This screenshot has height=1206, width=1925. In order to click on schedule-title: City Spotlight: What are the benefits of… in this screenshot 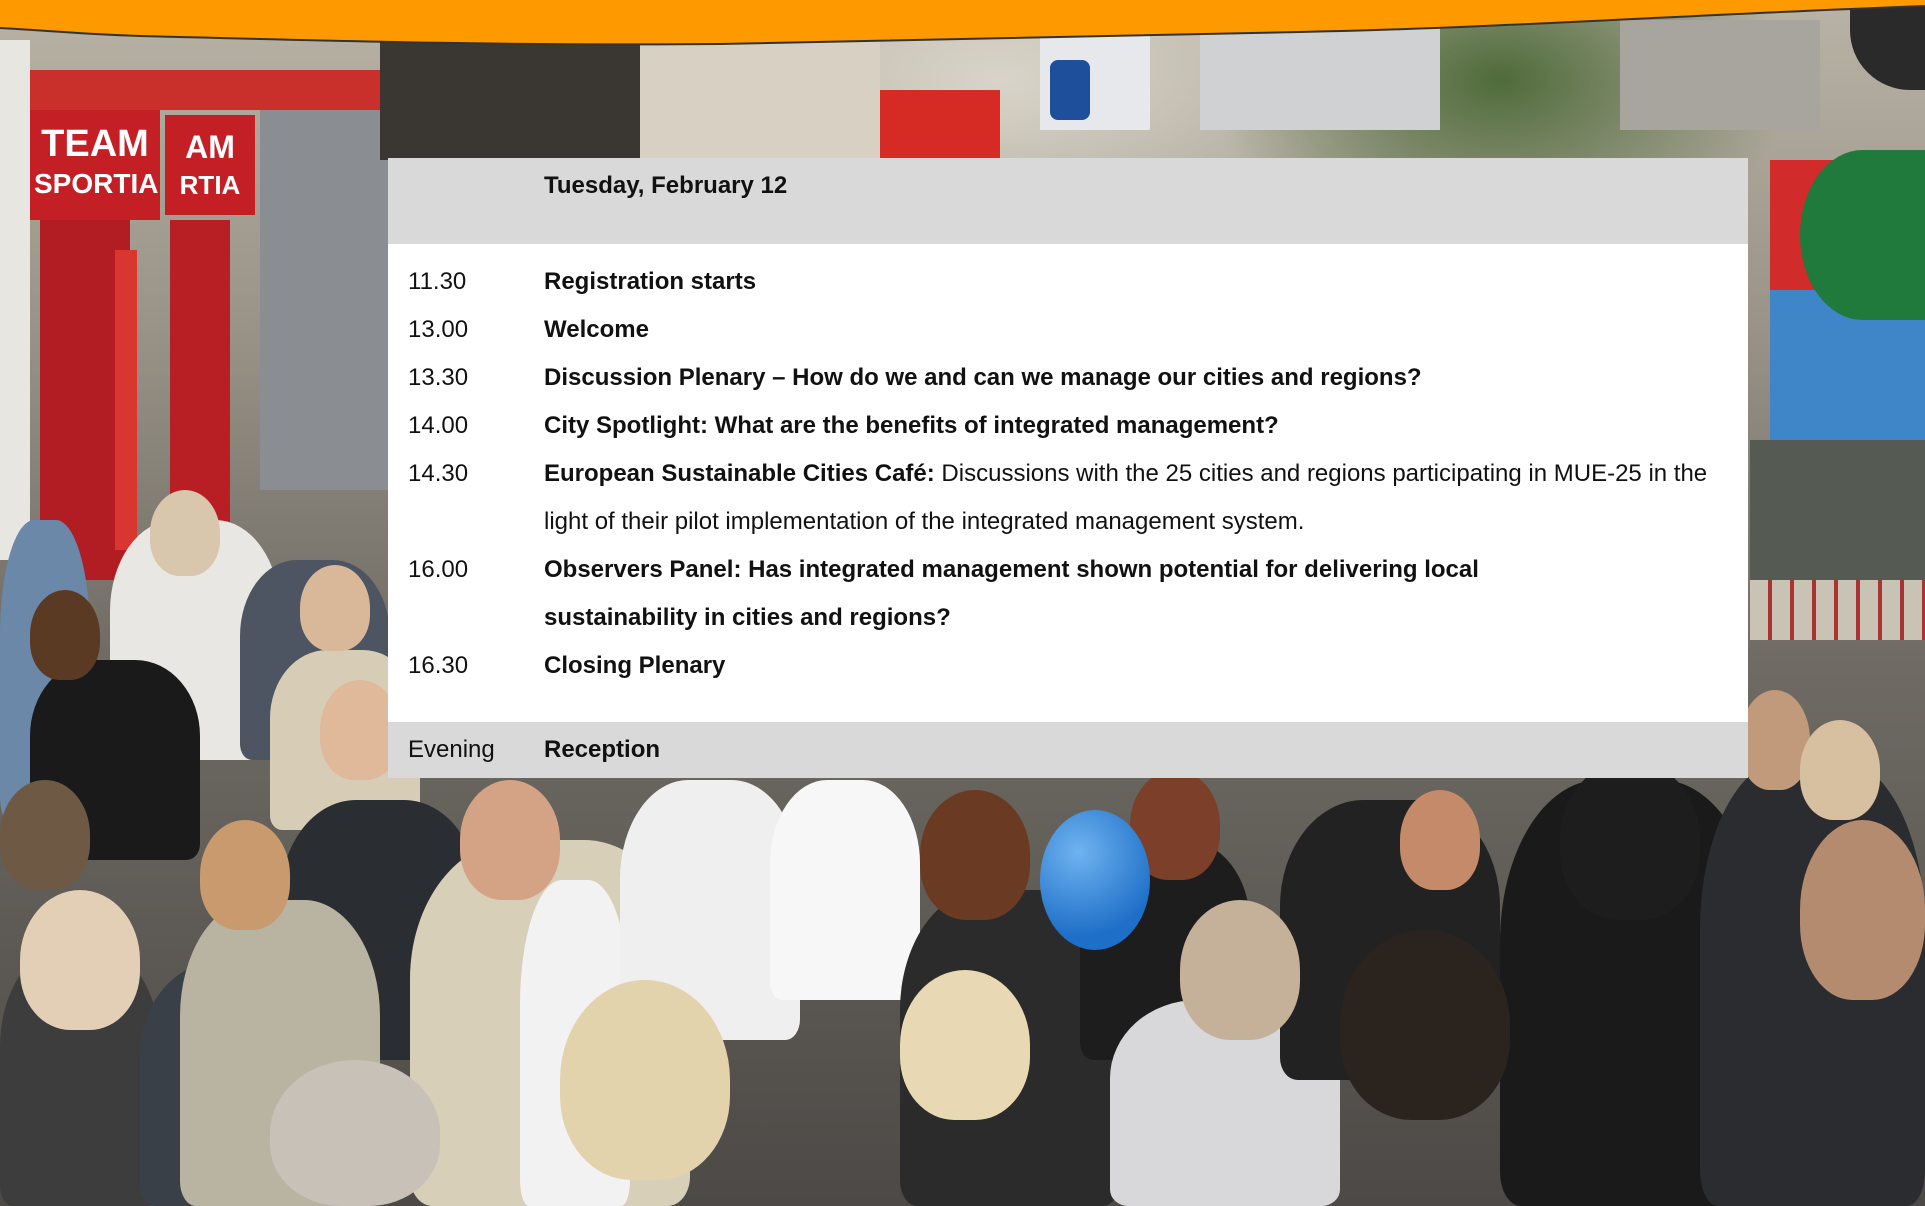, I will do `click(911, 425)`.